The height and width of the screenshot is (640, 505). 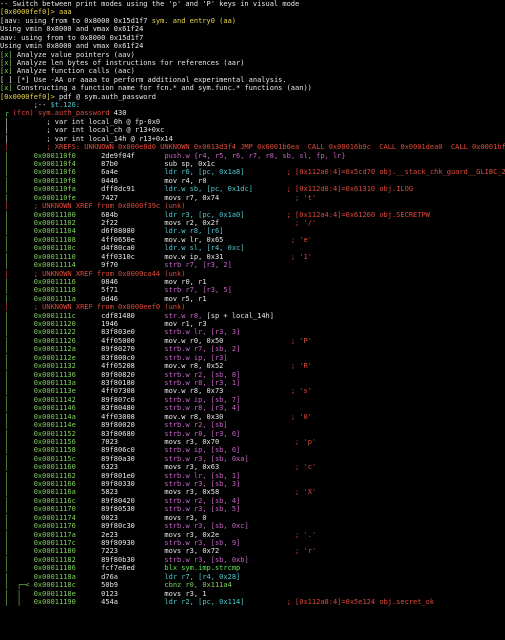 I want to click on terminal-line: │ 0x00011160 6323 movs r3, 0x63 ; 'c', so click(x=252, y=467).